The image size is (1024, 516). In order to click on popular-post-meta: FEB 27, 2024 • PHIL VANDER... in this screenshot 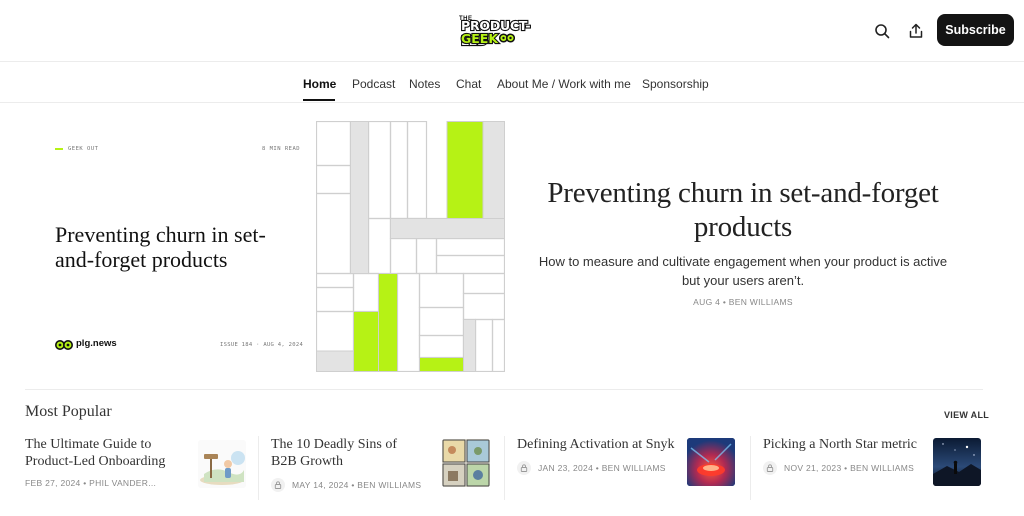, I will do `click(91, 483)`.